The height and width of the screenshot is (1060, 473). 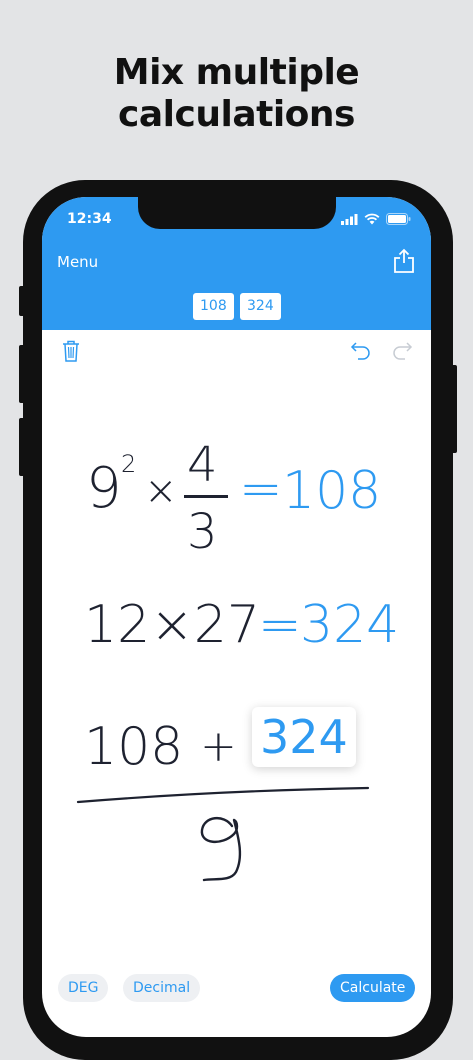 I want to click on inserted-result-card: 324, so click(x=304, y=737).